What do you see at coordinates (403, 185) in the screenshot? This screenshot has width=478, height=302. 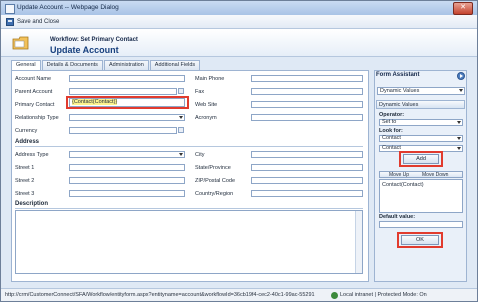 I see `list-item: Contact(Contact)` at bounding box center [403, 185].